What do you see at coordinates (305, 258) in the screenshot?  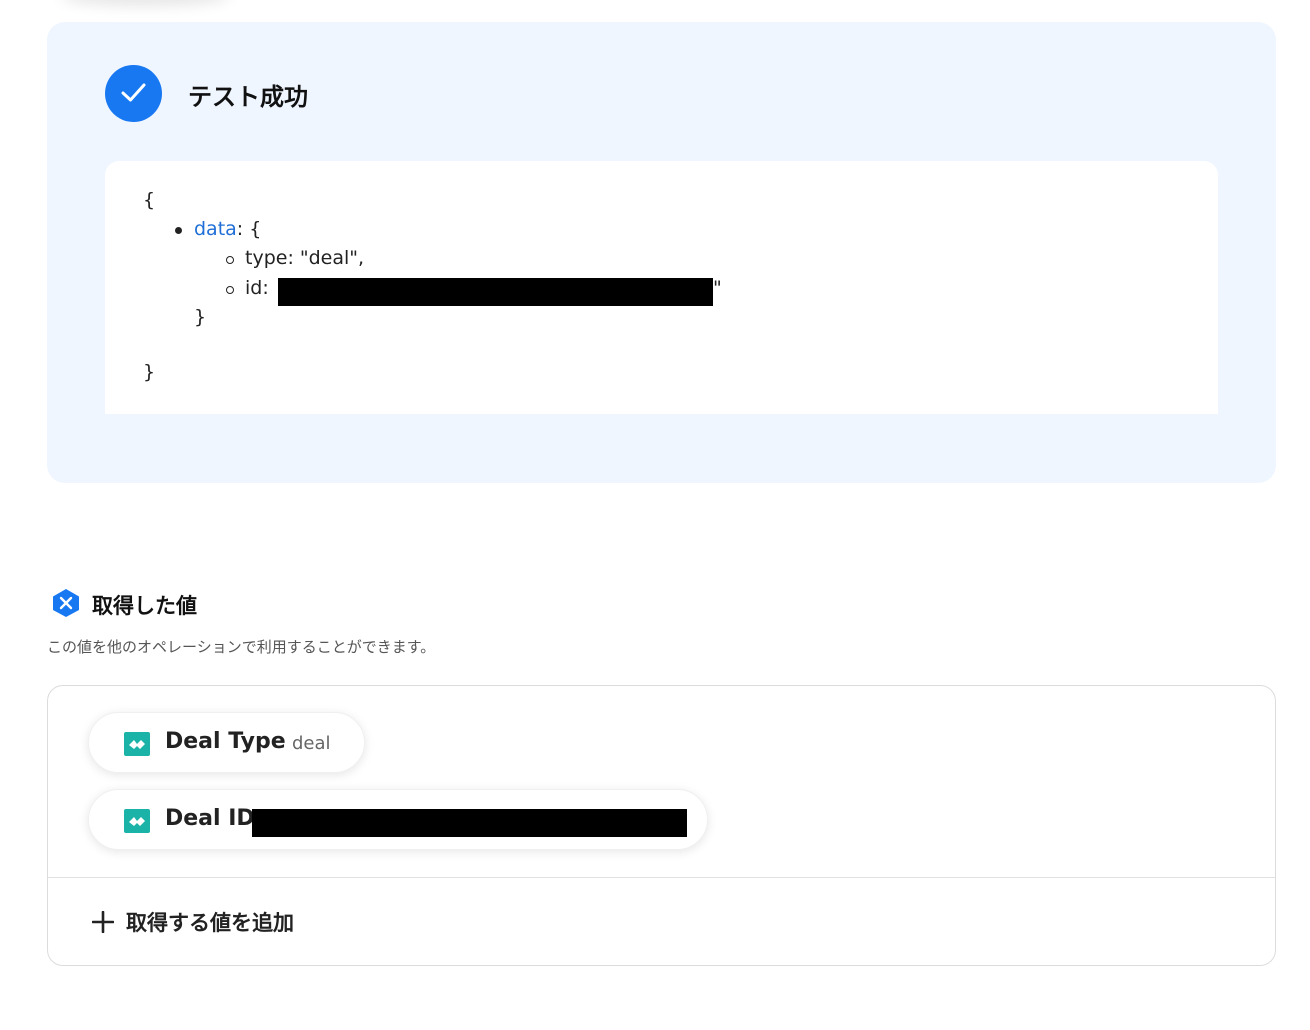 I see `json-type-line: type: "deal",` at bounding box center [305, 258].